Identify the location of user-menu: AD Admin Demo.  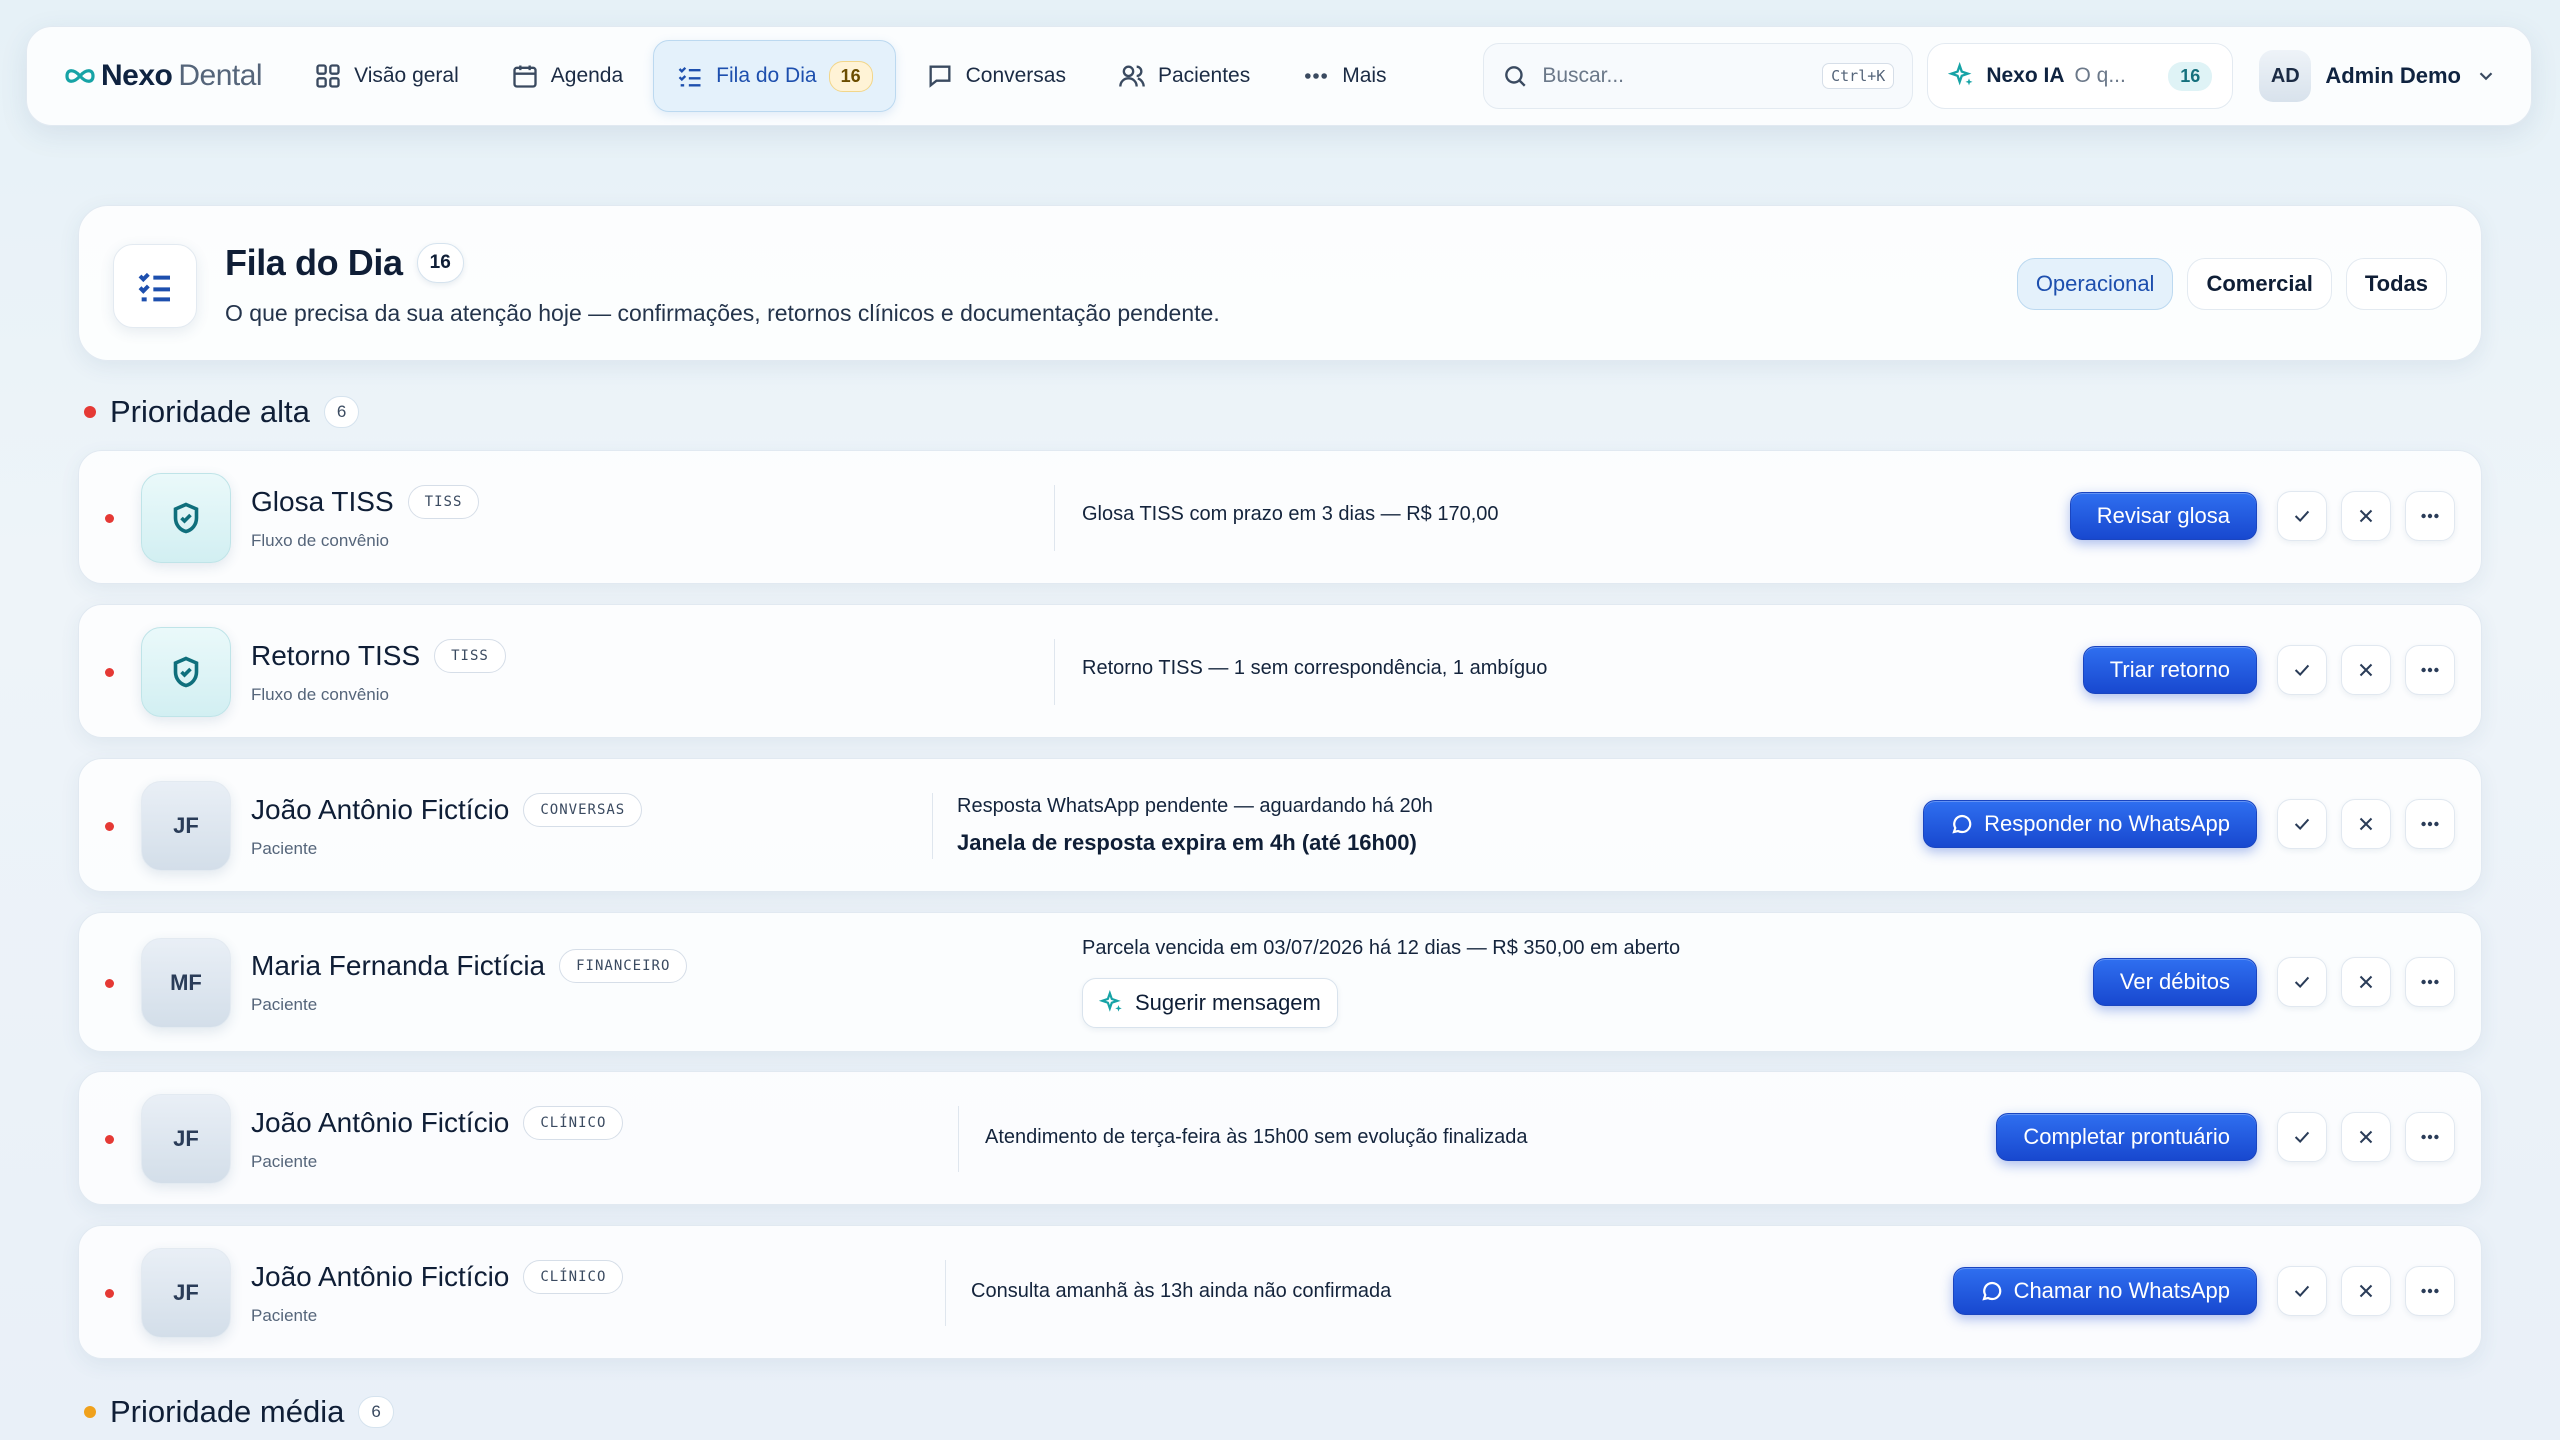
(2378, 76).